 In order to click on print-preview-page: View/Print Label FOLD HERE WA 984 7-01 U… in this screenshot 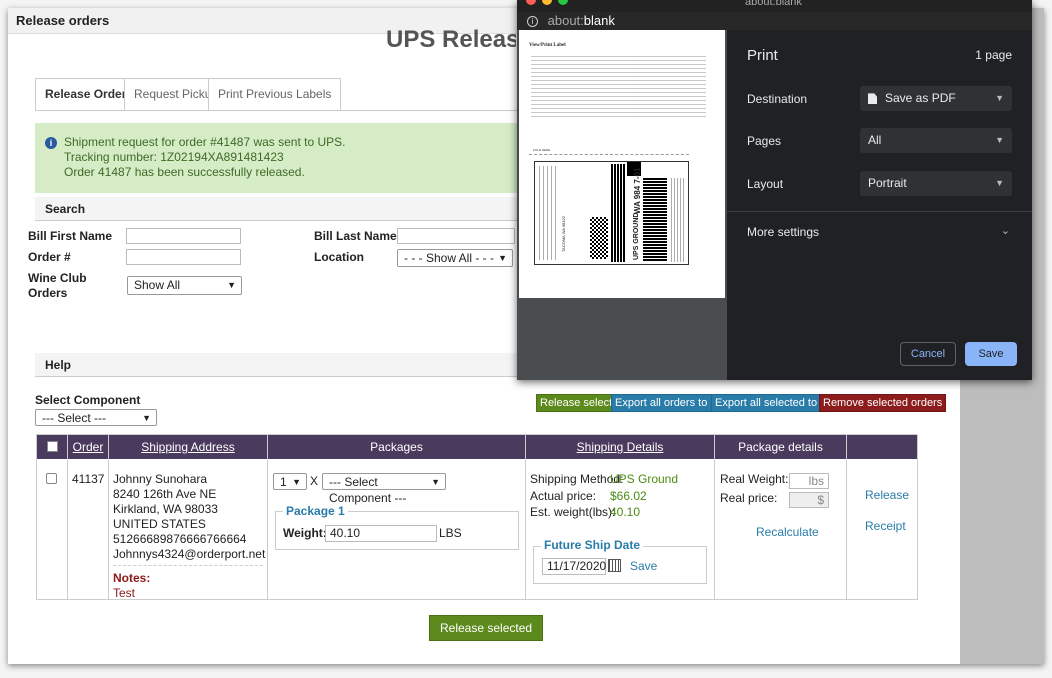, I will do `click(622, 164)`.